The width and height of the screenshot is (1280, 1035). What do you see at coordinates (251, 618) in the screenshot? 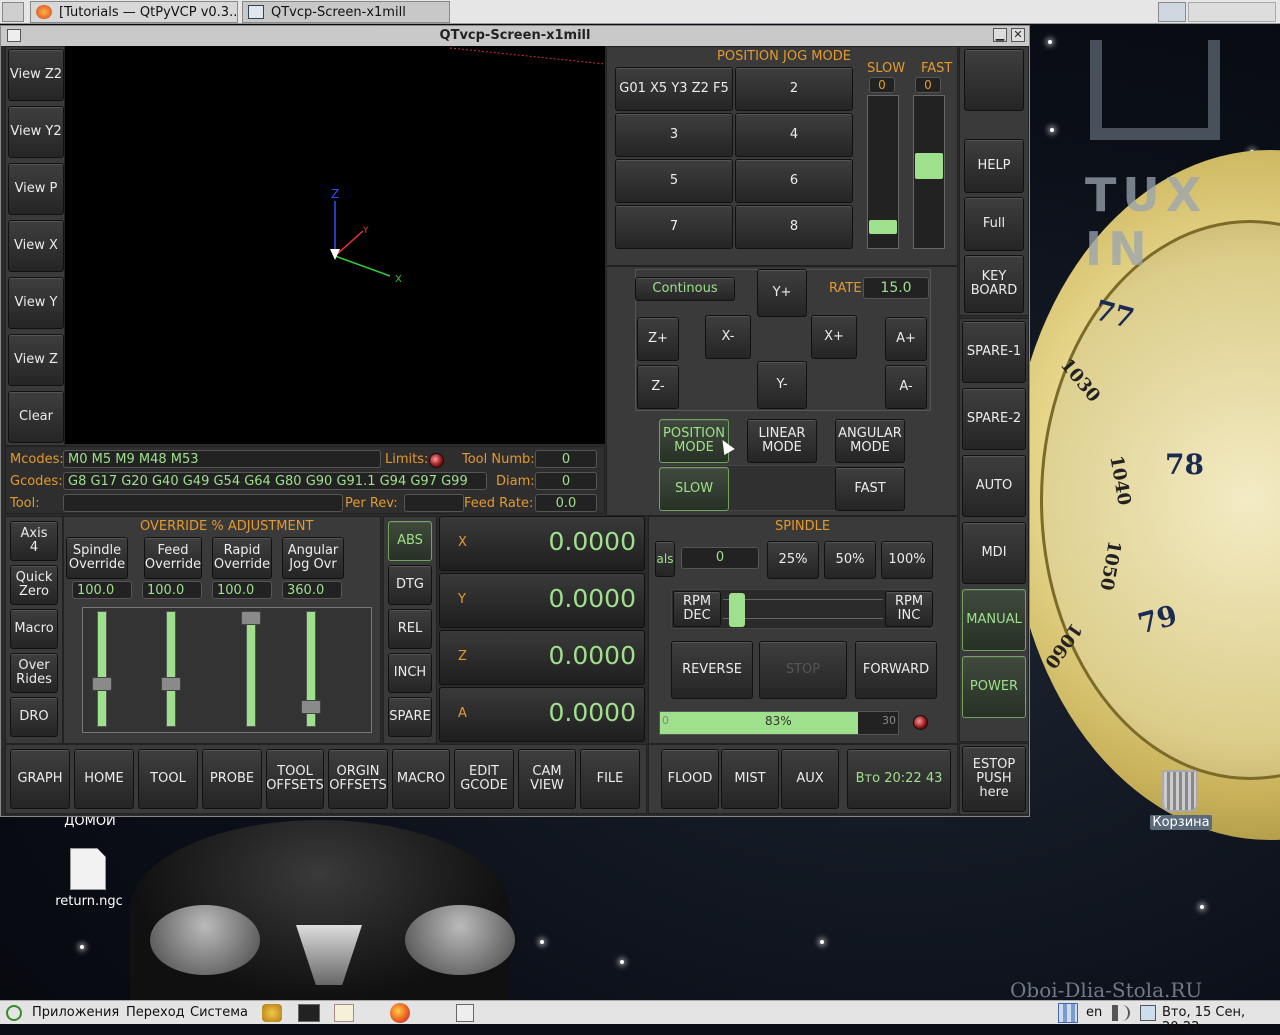
I see `rapid-override-handle` at bounding box center [251, 618].